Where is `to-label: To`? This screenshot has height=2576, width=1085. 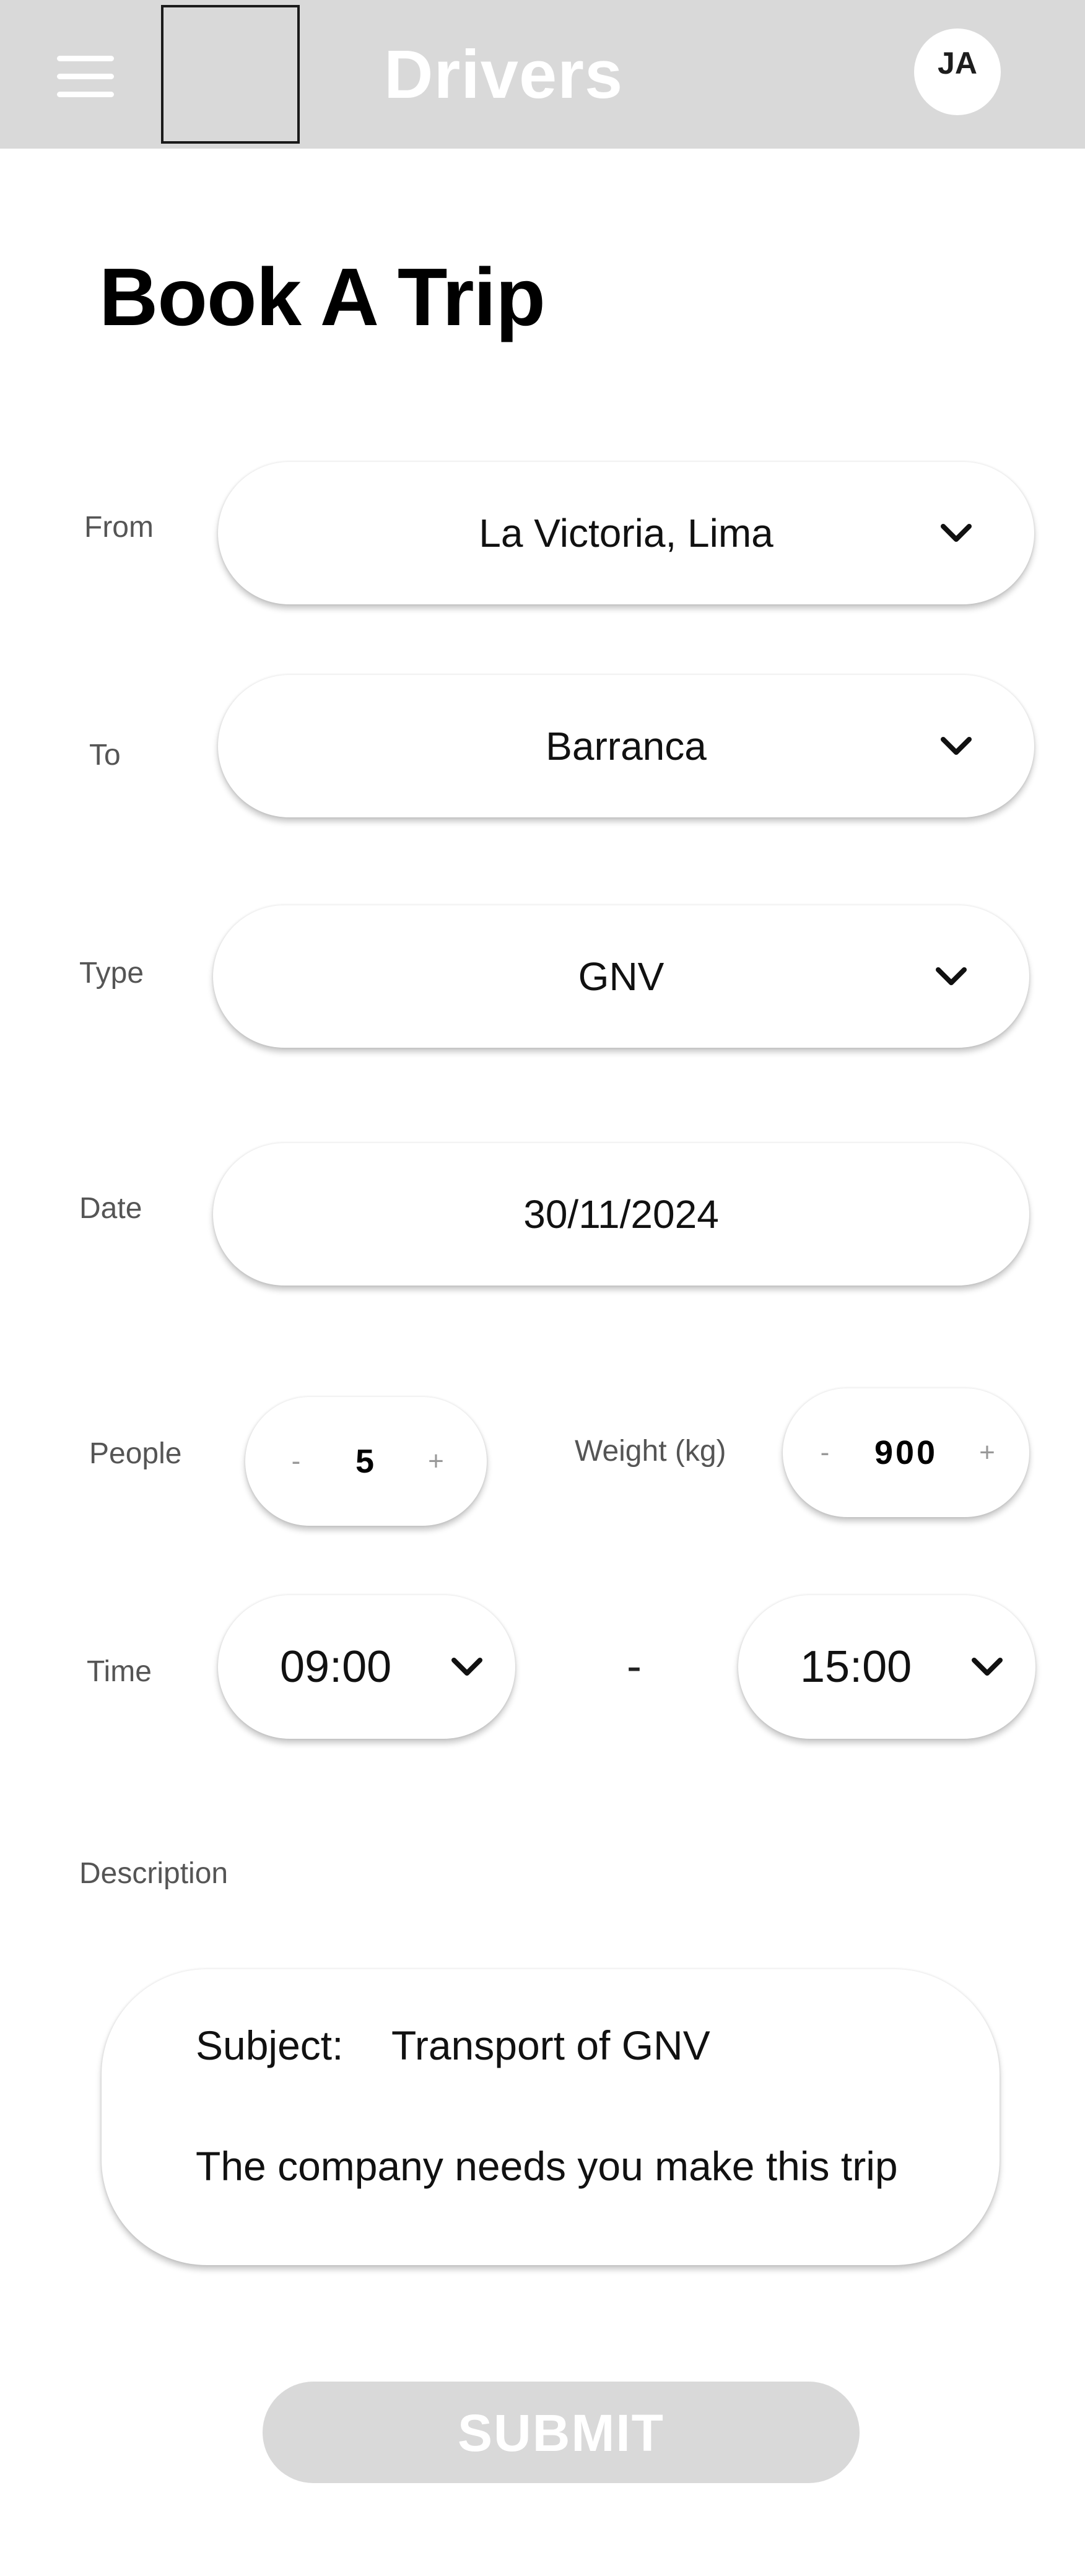
to-label: To is located at coordinates (105, 755).